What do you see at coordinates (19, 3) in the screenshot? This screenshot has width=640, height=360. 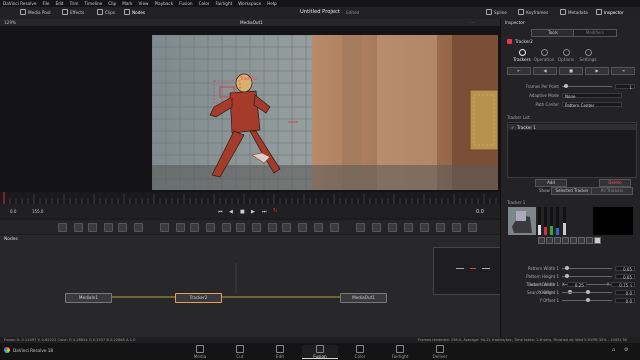 I see `menu-item-davinci-resolve: DaVinci Resolve` at bounding box center [19, 3].